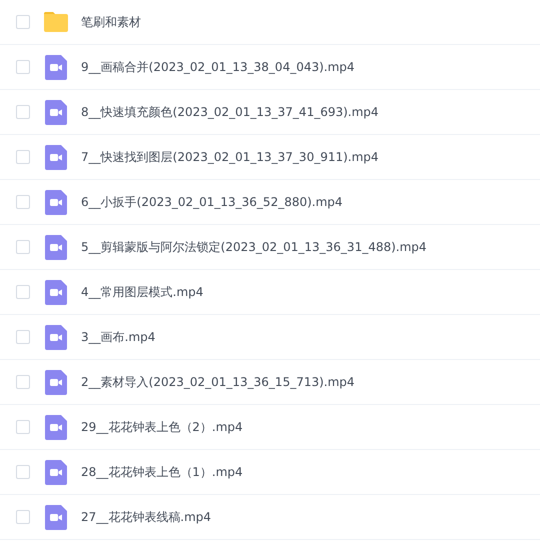  Describe the element at coordinates (146, 517) in the screenshot. I see `file-name: 27__花花钟表线稿.mp4` at that location.